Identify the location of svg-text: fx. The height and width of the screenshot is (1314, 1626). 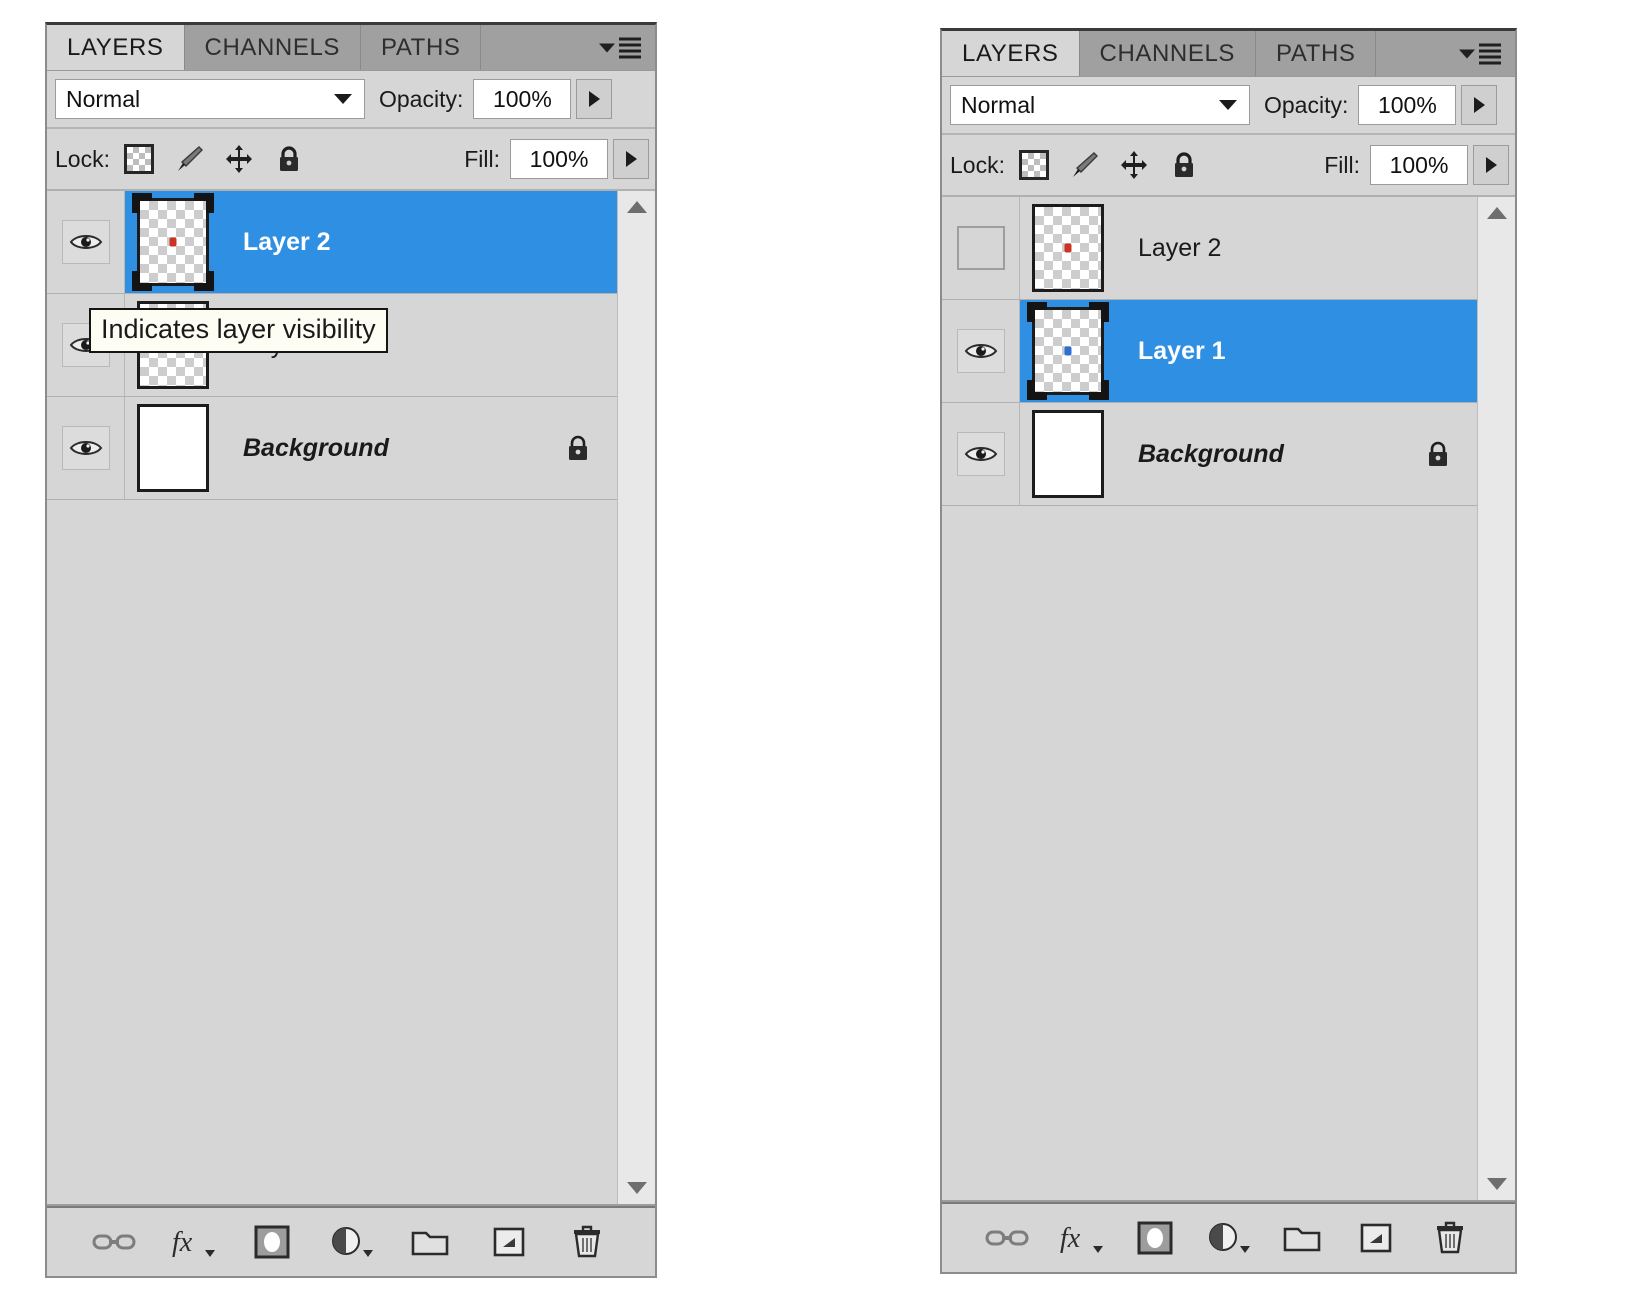
(1070, 1238).